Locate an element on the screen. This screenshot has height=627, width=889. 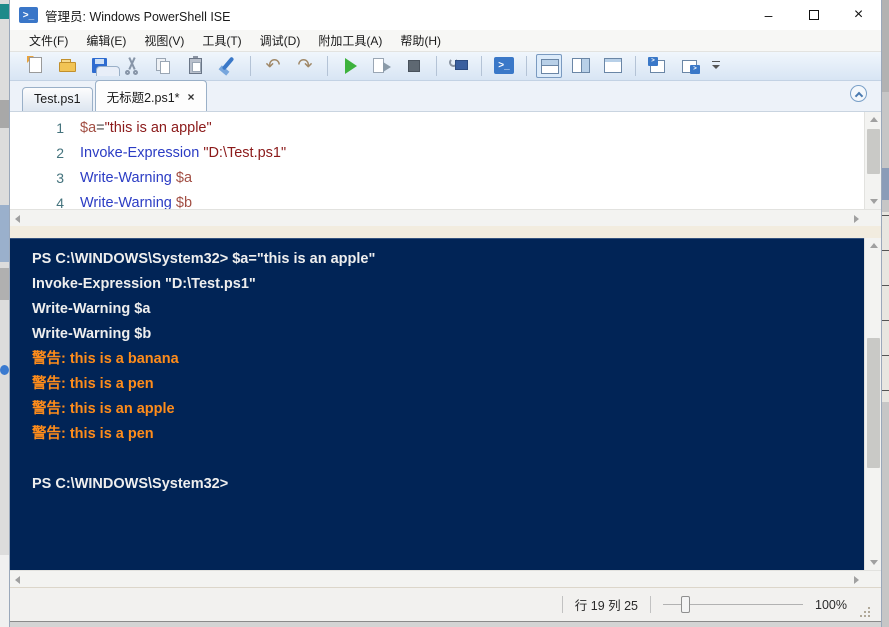
editor-horizontal-scrollbar is located at coordinates (445, 217).